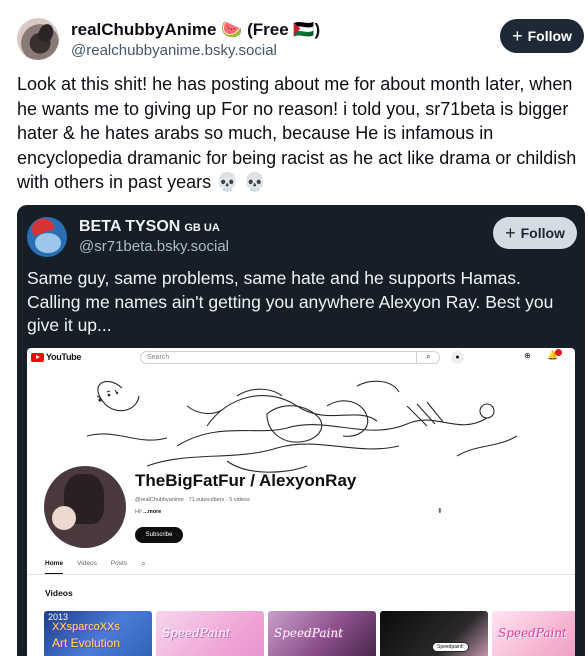 The width and height of the screenshot is (588, 656). What do you see at coordinates (290, 357) in the screenshot?
I see `youtube-search-box: Search` at bounding box center [290, 357].